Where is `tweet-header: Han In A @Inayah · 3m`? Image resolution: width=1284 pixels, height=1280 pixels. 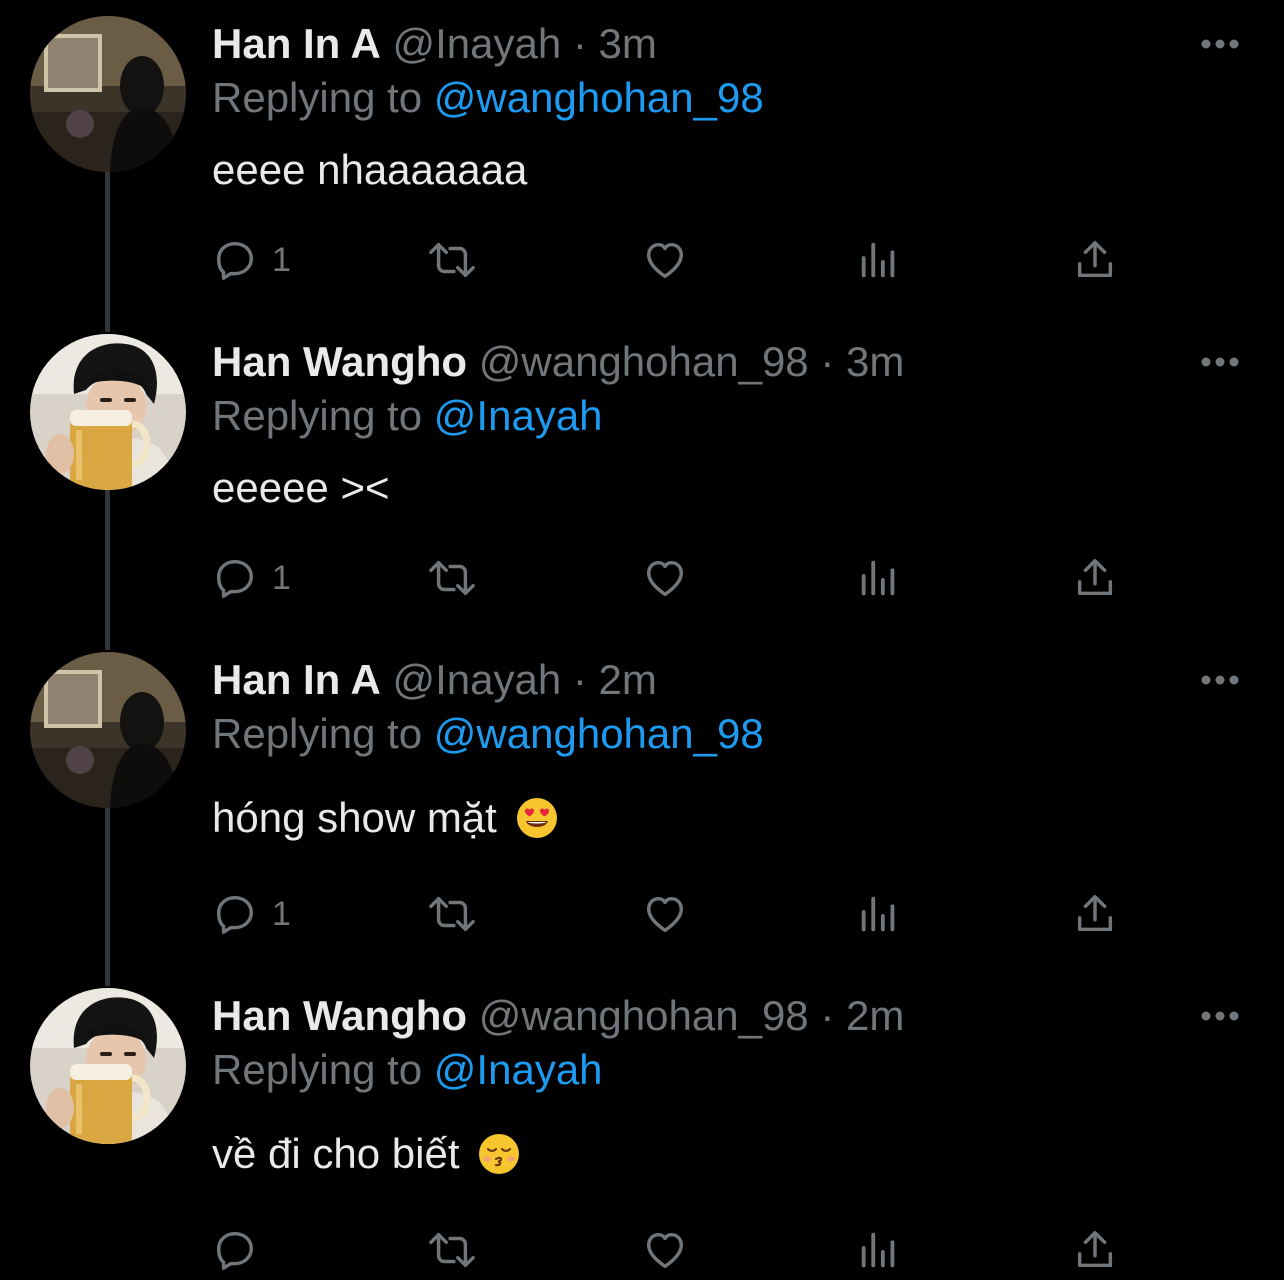
tweet-header: Han In A @Inayah · 3m is located at coordinates (434, 44).